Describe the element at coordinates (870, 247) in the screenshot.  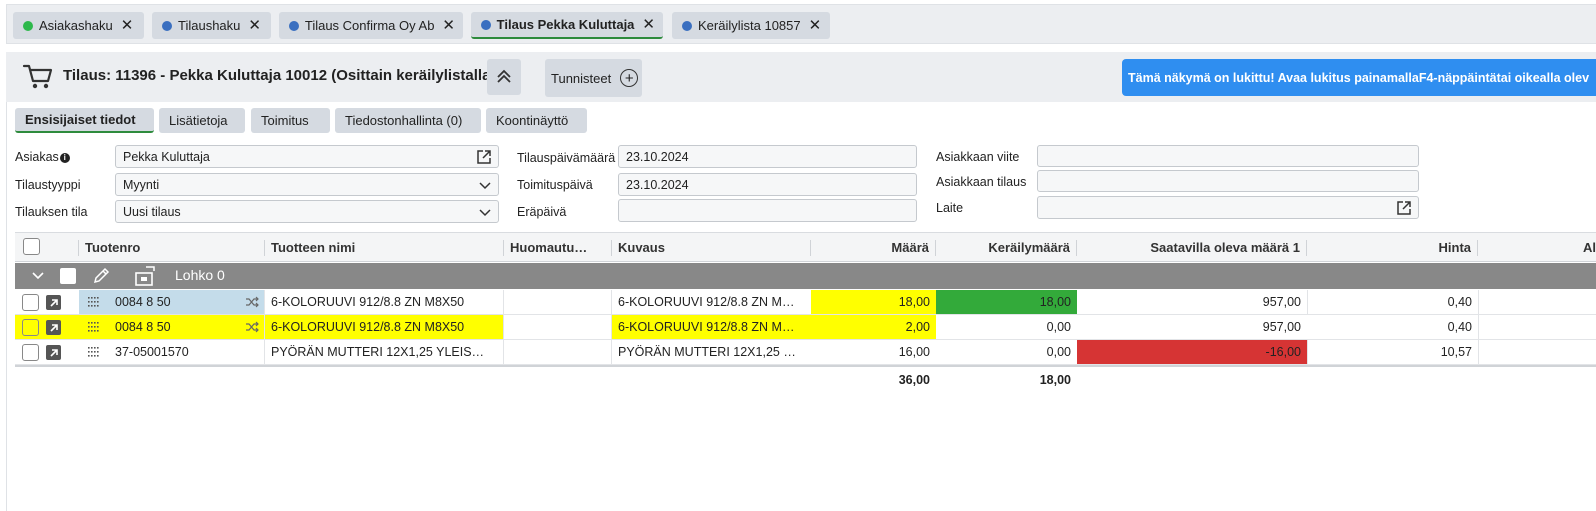
I see `col-quantity: Määrä` at that location.